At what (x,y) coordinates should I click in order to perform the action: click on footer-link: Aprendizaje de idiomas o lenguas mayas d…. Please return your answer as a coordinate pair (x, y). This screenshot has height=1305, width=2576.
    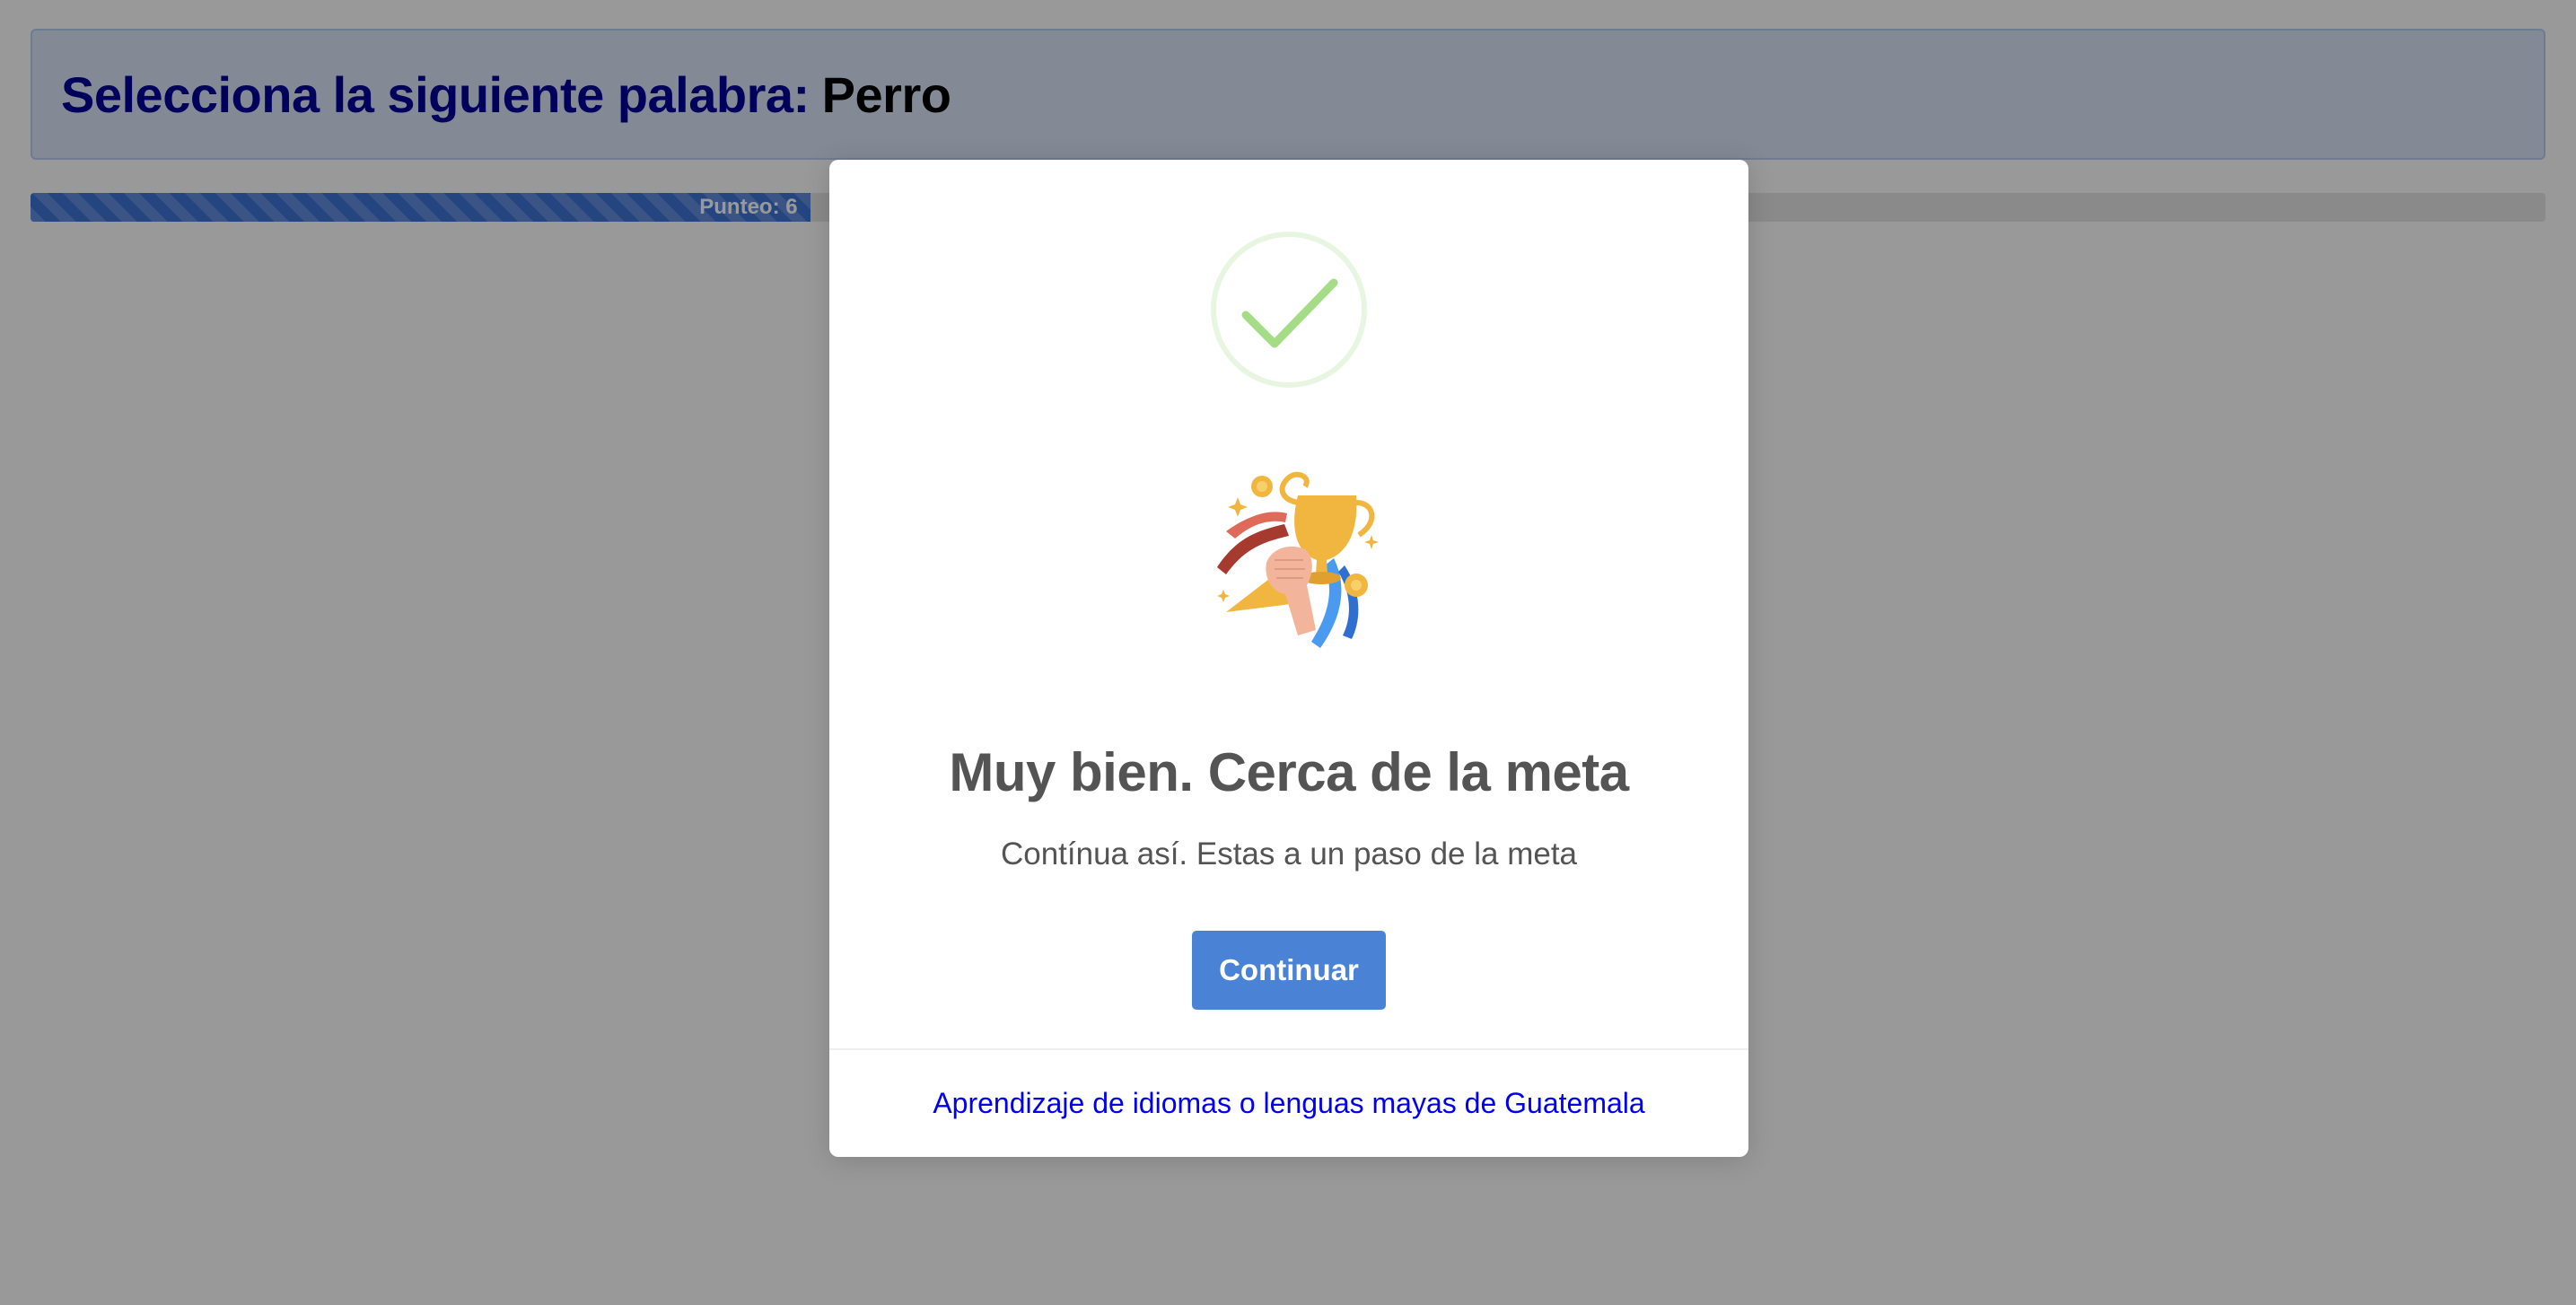
    Looking at the image, I should click on (1288, 1103).